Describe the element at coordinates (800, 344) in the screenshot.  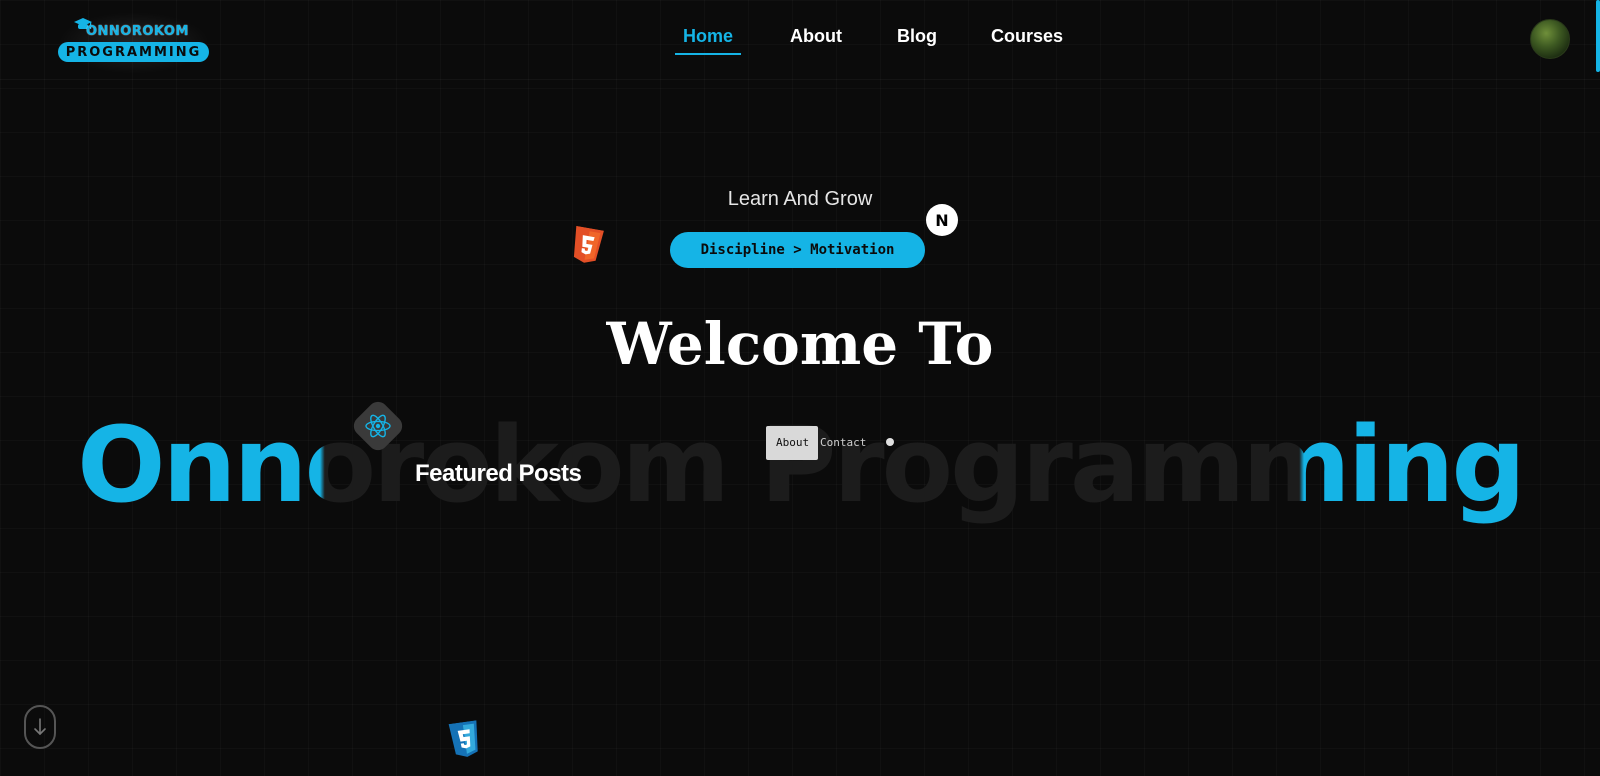
I see `hero-welcome: Welcome To` at that location.